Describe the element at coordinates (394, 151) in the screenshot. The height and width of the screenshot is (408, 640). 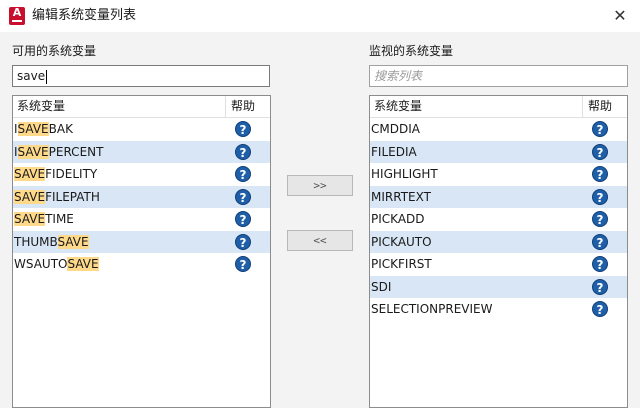
I see `variable-name: FILEDIA` at that location.